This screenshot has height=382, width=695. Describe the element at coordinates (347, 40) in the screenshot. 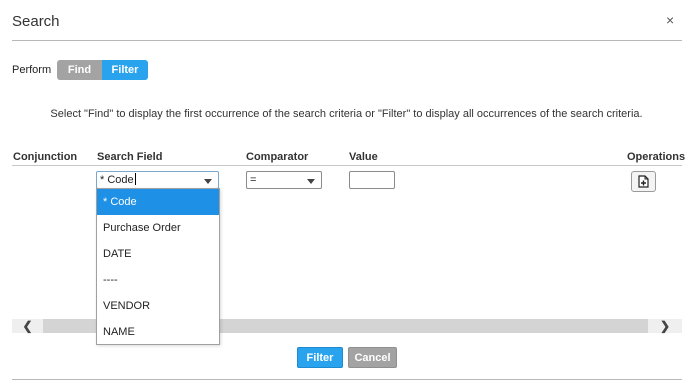

I see `title-divider` at that location.